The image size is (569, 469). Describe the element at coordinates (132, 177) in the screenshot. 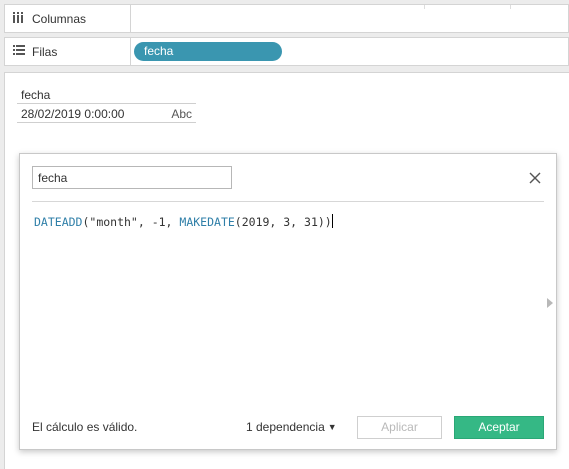

I see `calculation-name-input` at that location.